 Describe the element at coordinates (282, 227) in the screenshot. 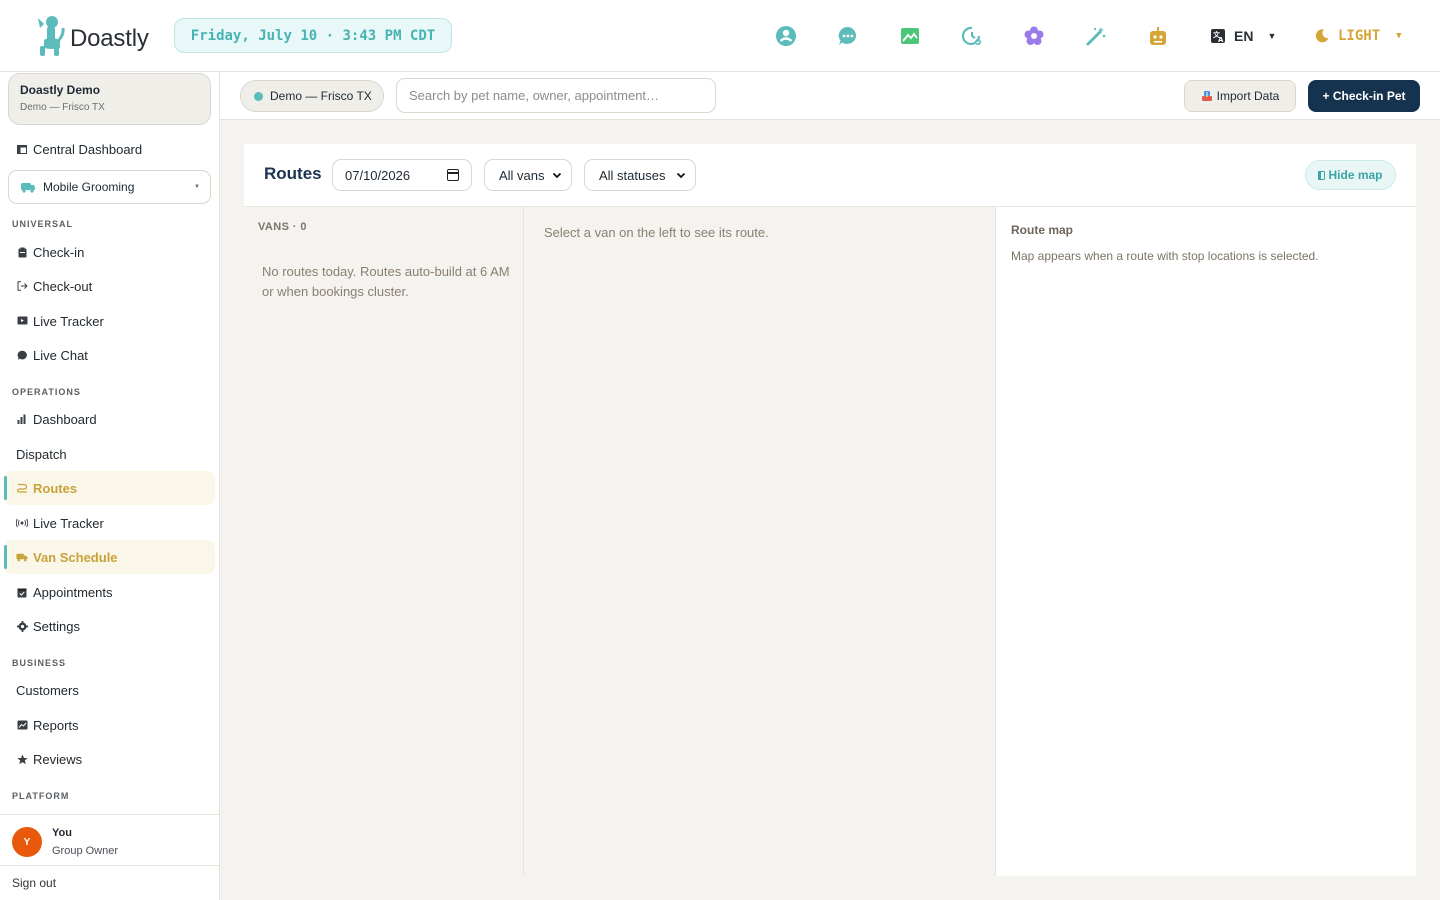

I see `vans-count: VANS · 0` at that location.